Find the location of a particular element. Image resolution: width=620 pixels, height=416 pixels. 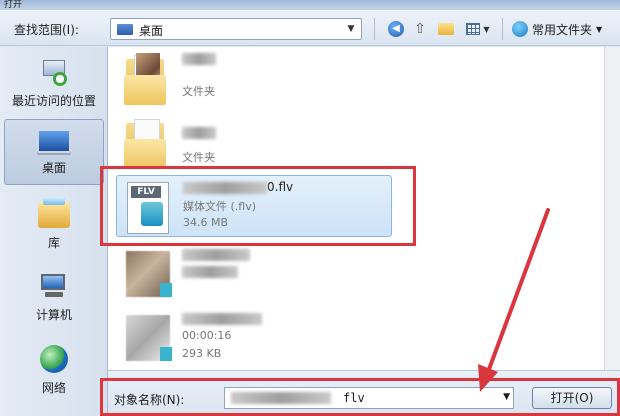

back-arrow-icon: ◀ is located at coordinates (396, 29).